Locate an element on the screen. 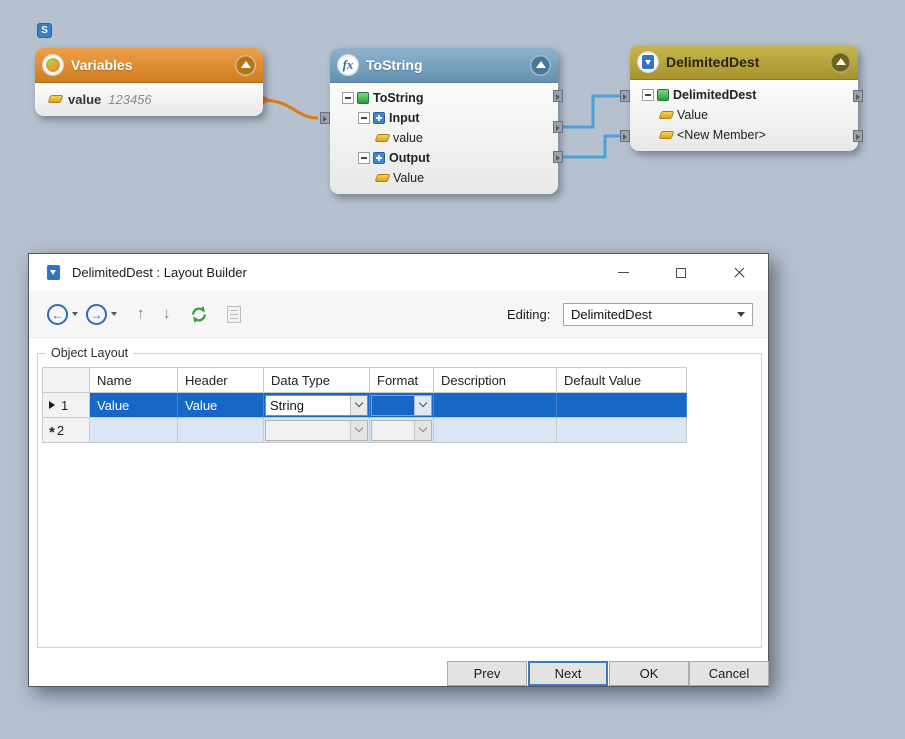  refresh-button is located at coordinates (199, 317).